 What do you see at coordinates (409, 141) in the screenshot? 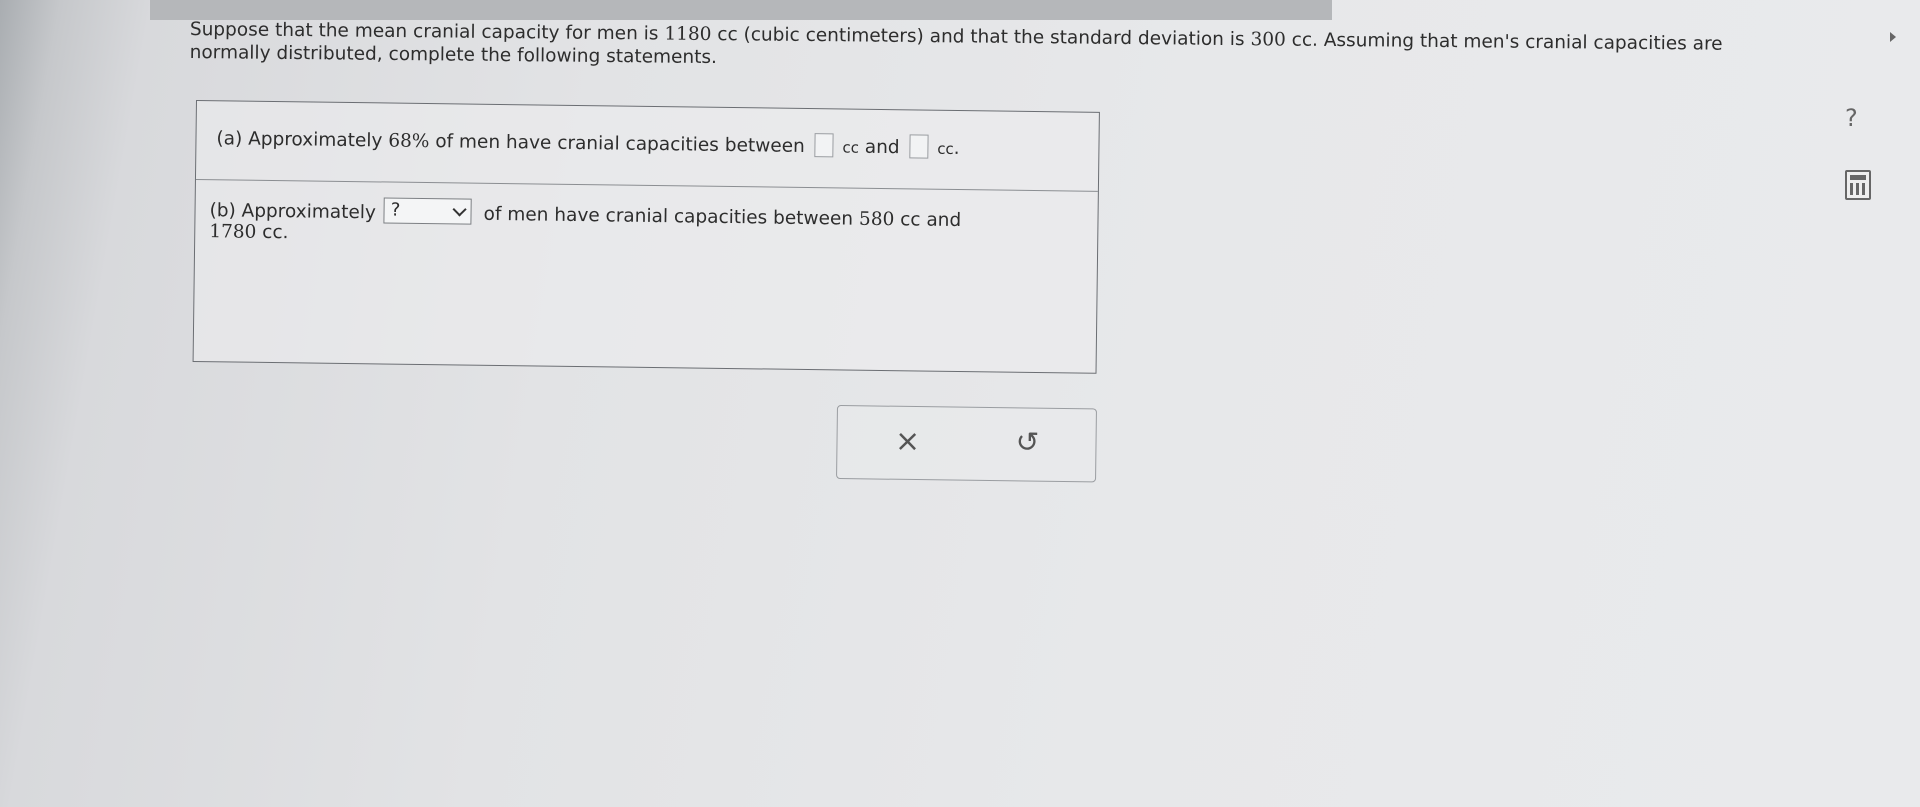
I see `part-a-percent: 68%` at bounding box center [409, 141].